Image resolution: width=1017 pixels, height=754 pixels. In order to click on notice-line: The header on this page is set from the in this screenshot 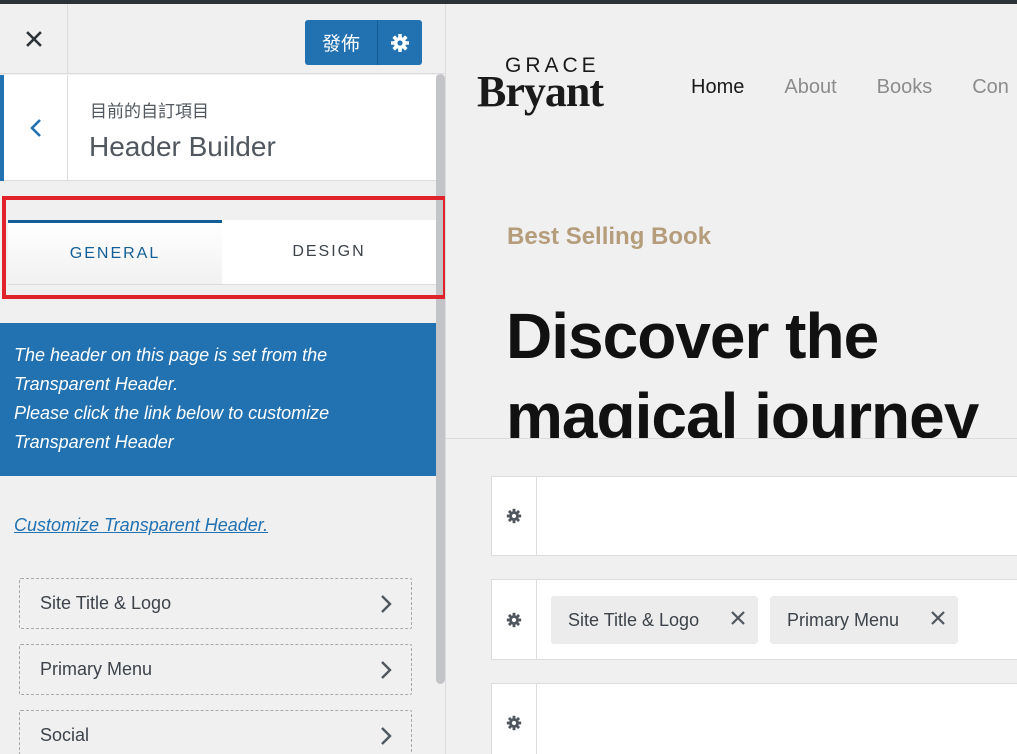, I will do `click(171, 355)`.